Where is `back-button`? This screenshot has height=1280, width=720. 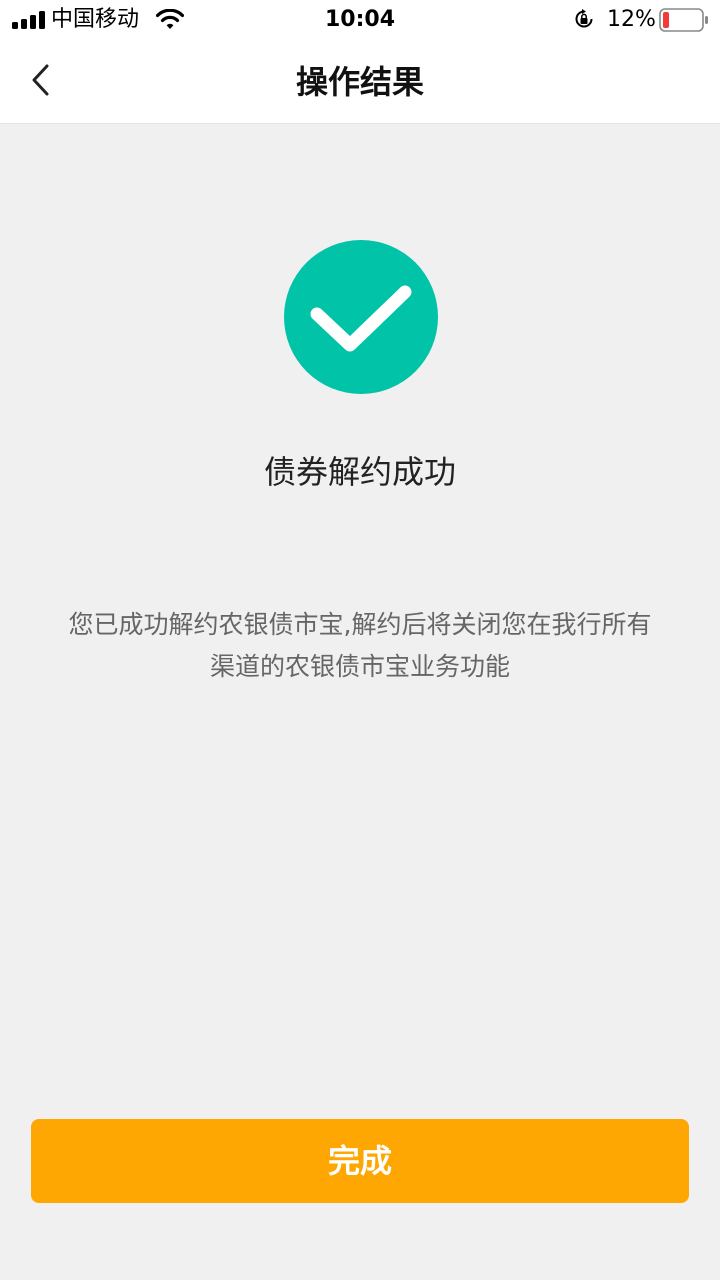
back-button is located at coordinates (40, 80).